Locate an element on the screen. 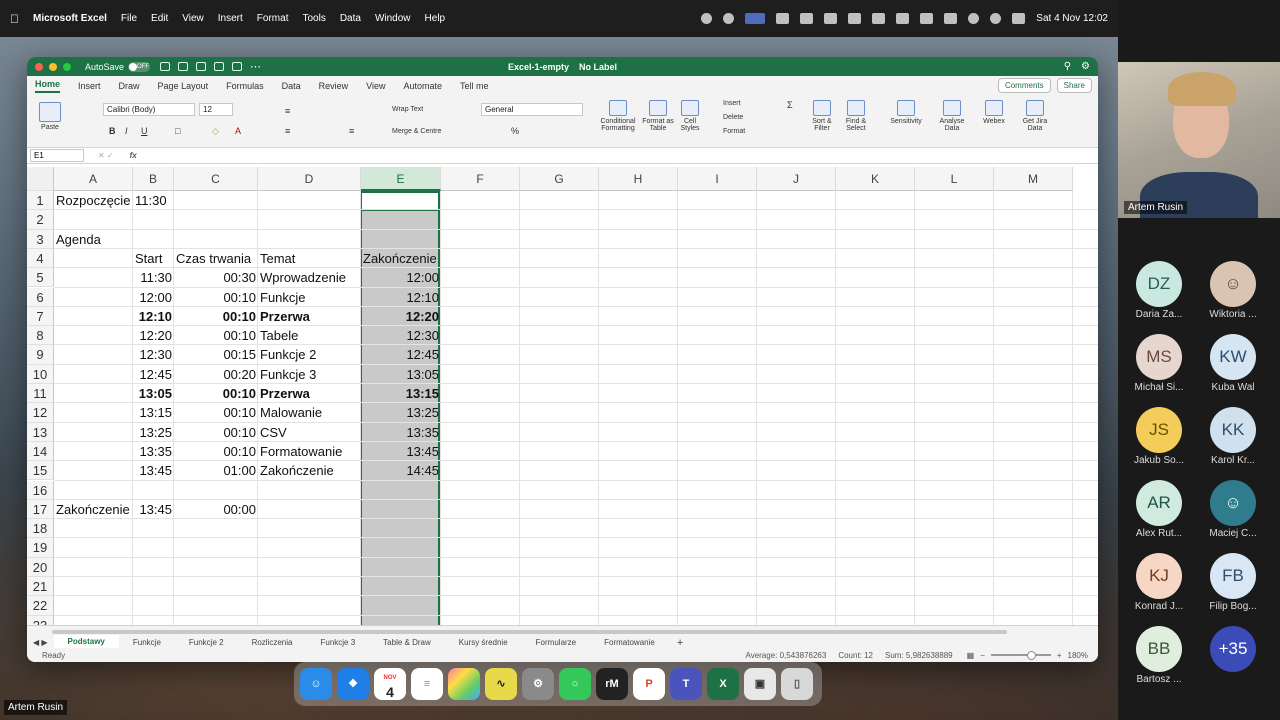 This screenshot has width=1280, height=720. cell-C12: 00:10 is located at coordinates (216, 412).